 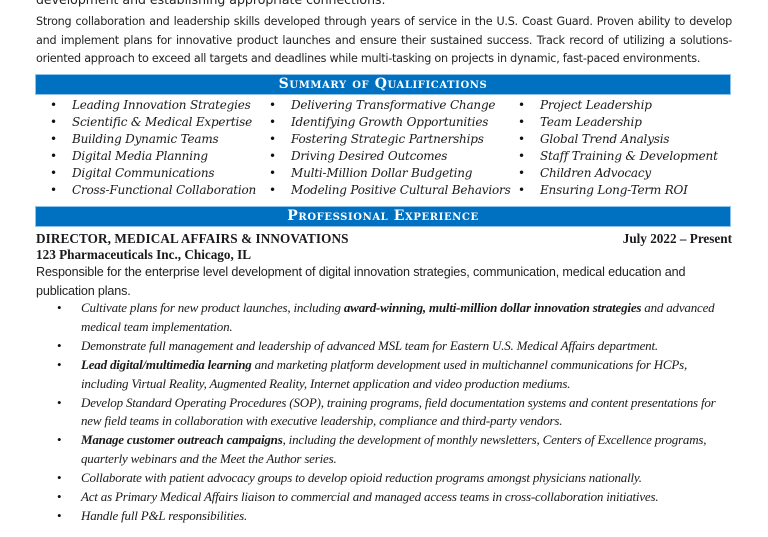 What do you see at coordinates (383, 84) in the screenshot?
I see `section-heading-summary: Summary of Qualifications` at bounding box center [383, 84].